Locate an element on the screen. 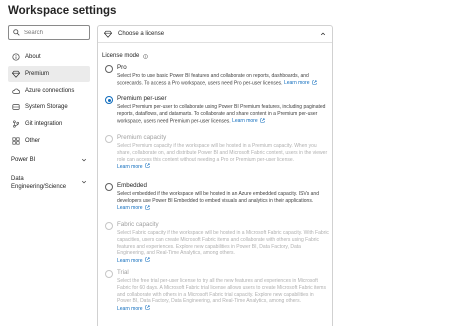  sidebar-item-label: Azure connections is located at coordinates (50, 90).